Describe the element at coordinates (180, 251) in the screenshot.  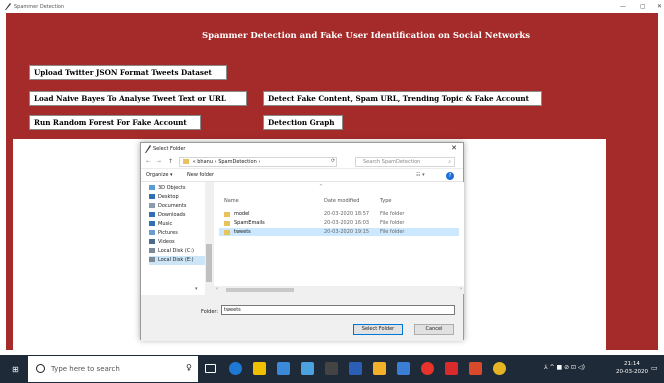
I see `nav-item-local-disk-c: Local Disk (C:)` at that location.